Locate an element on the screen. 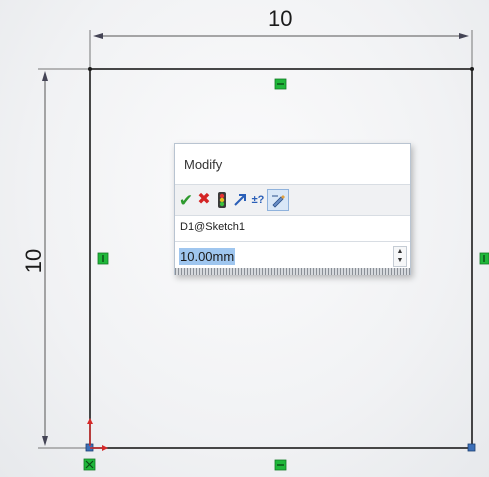 This screenshot has width=489, height=477. origin-arrow-y is located at coordinates (90, 421).